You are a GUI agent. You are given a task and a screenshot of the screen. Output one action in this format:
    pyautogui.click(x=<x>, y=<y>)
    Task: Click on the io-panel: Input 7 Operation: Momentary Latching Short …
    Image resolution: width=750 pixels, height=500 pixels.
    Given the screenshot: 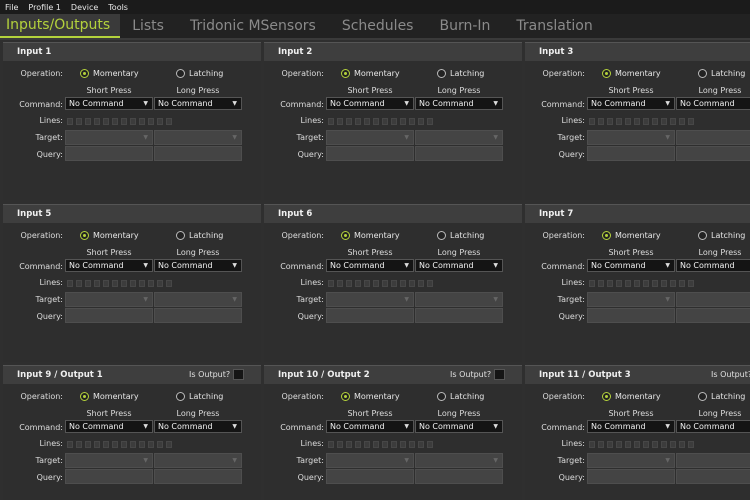 What is the action you would take?
    pyautogui.click(x=637, y=283)
    